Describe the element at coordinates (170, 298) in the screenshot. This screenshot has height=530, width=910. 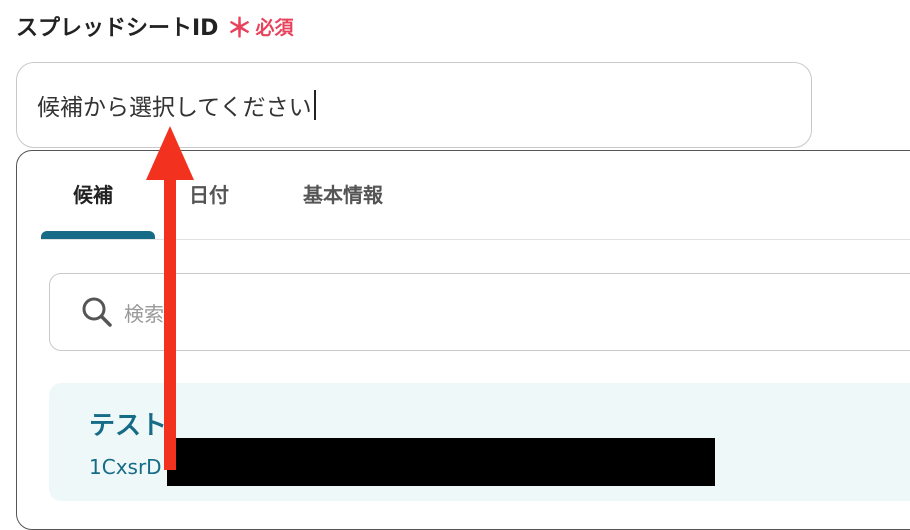
I see `annotation-arrow-icon` at that location.